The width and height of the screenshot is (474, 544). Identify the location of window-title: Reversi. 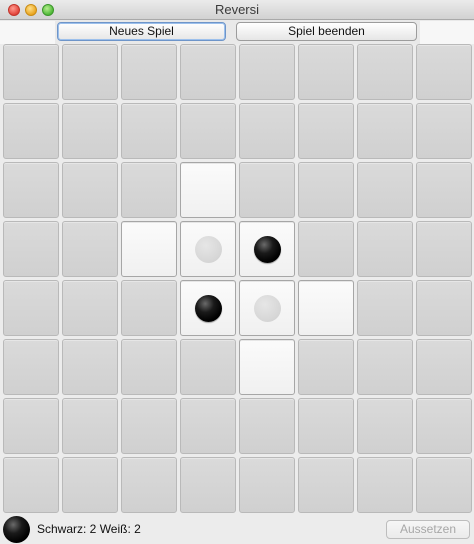
(237, 9).